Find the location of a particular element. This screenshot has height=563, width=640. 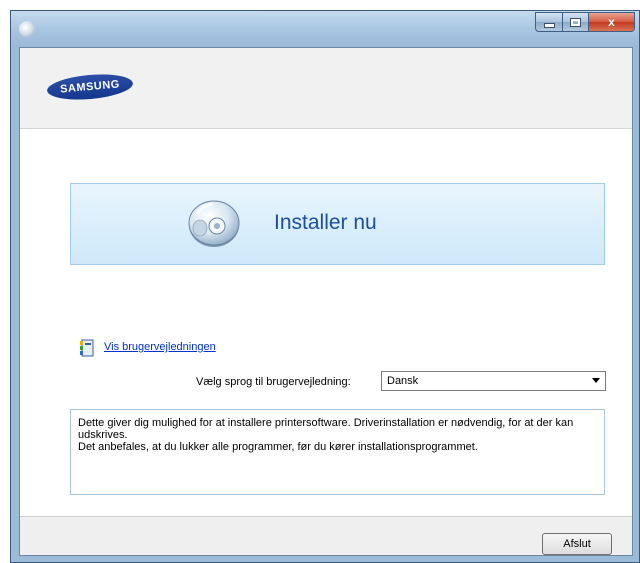

caption-buttons: x is located at coordinates (585, 22).